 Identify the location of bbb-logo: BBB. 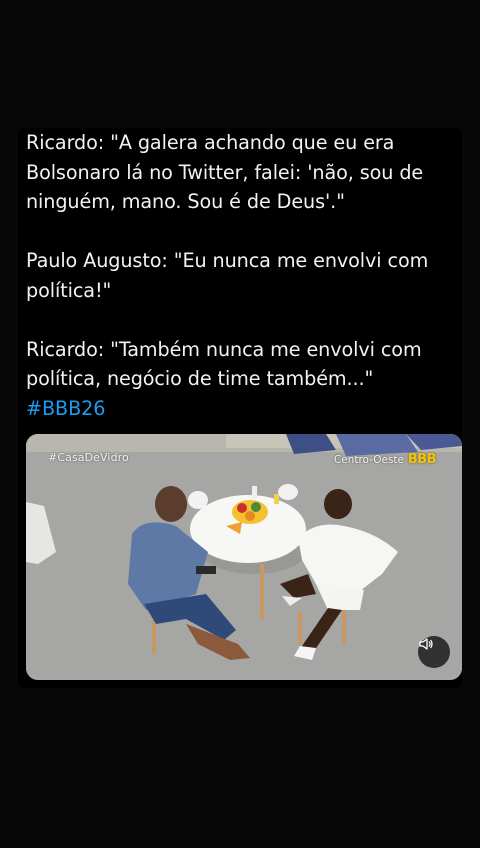
(422, 459).